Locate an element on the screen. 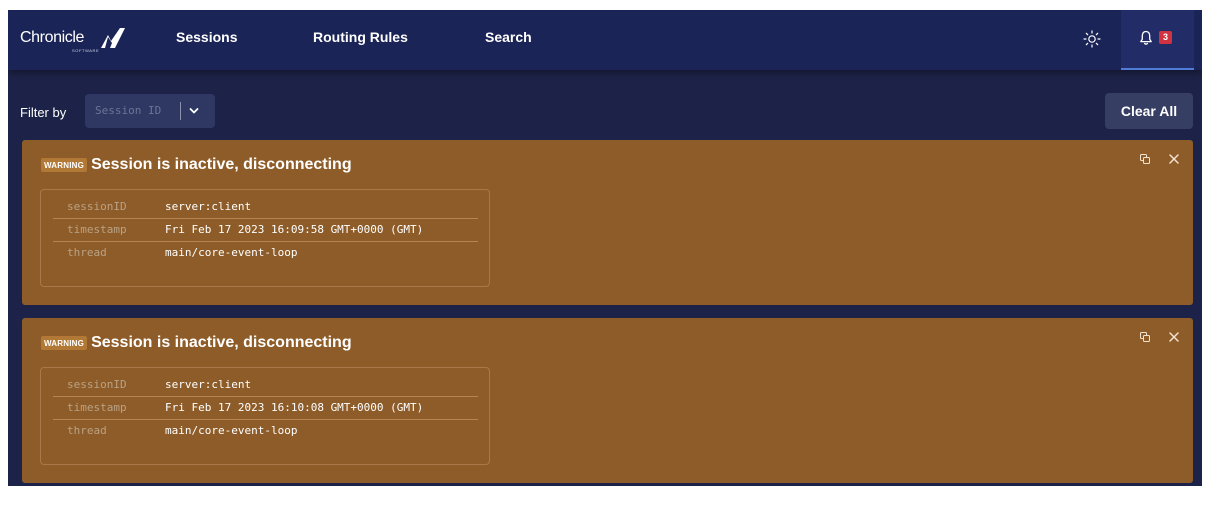 The width and height of the screenshot is (1230, 506). detail-value: Fri Feb 17 2023 16:10:08 GMT+0000 (GMT) is located at coordinates (294, 407).